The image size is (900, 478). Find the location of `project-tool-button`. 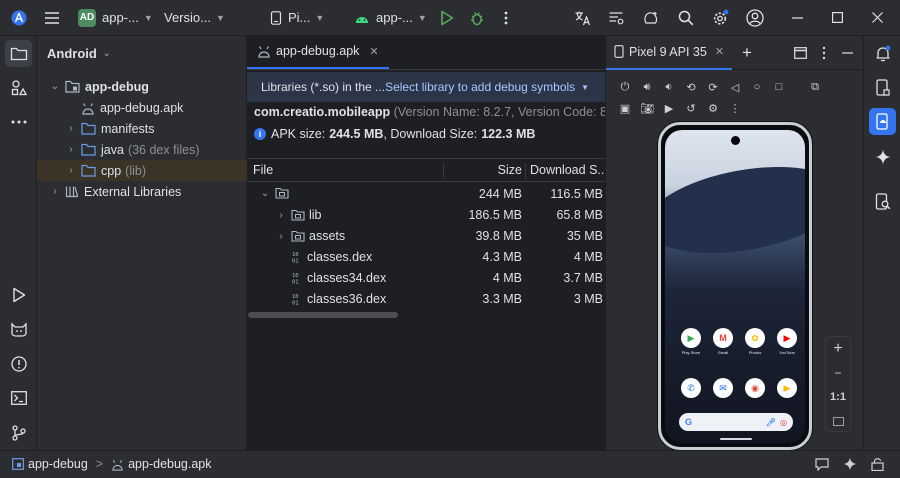

project-tool-button is located at coordinates (18, 53).